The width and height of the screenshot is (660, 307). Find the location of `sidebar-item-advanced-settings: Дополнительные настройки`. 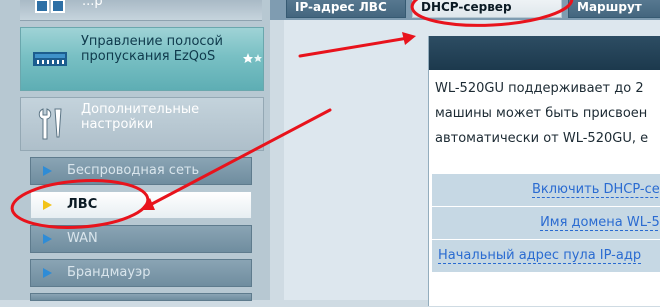

sidebar-item-advanced-settings: Дополнительные настройки is located at coordinates (142, 124).